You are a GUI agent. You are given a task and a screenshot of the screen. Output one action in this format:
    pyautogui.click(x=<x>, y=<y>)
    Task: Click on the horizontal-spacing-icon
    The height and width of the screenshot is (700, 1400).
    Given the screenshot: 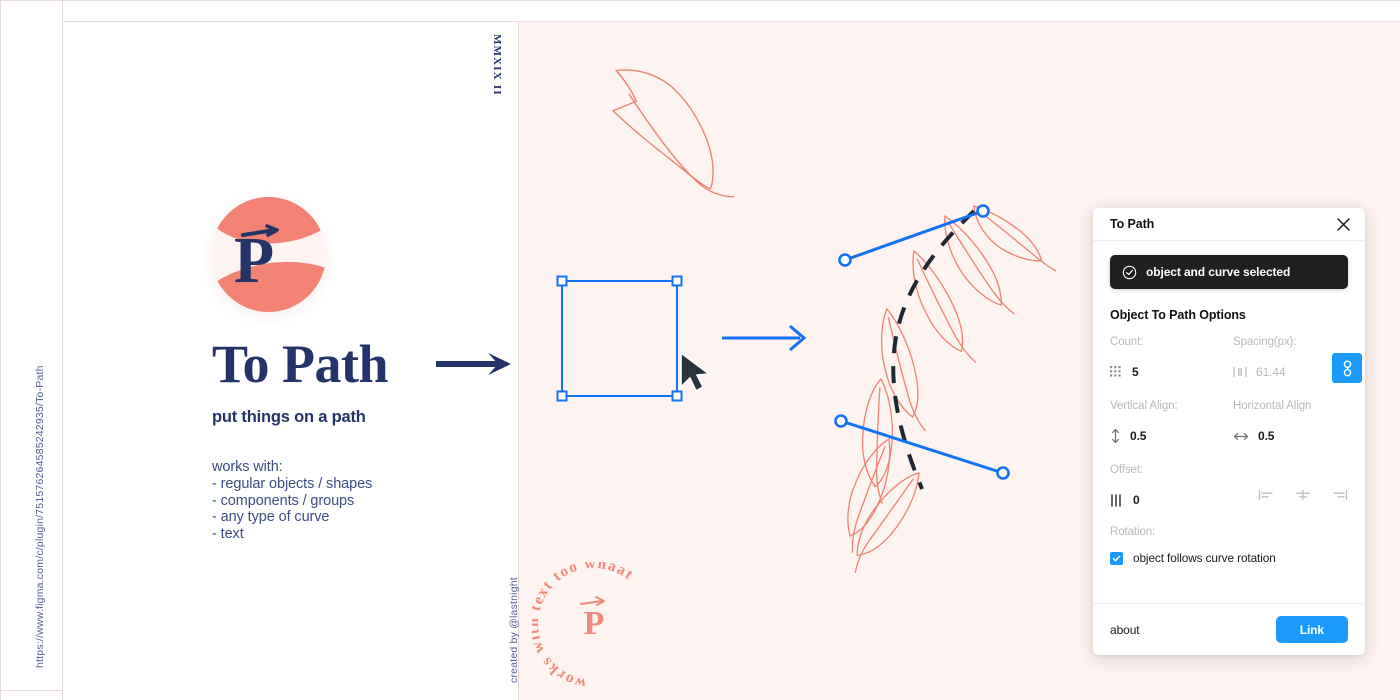 What is the action you would take?
    pyautogui.click(x=1240, y=372)
    